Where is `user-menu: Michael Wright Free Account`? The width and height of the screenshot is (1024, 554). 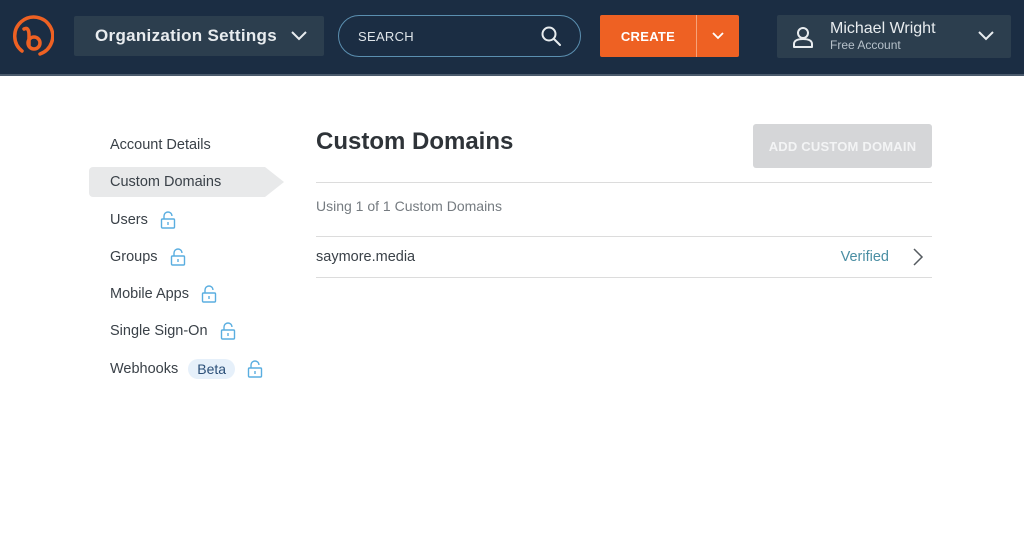
user-menu: Michael Wright Free Account is located at coordinates (894, 36).